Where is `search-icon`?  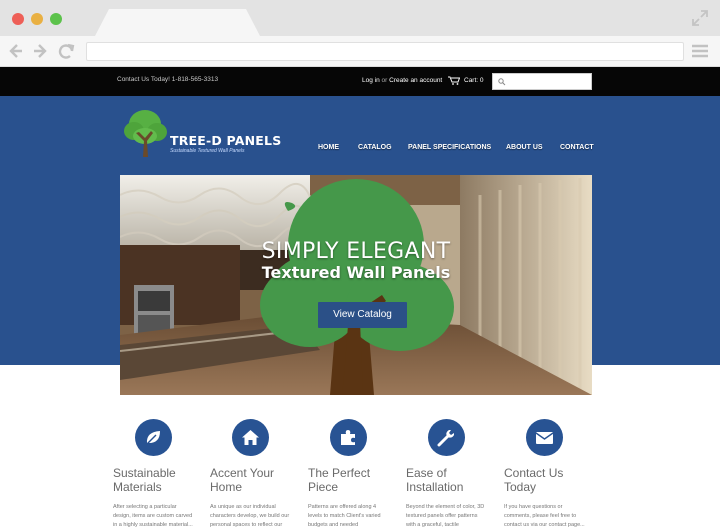
search-icon is located at coordinates (502, 82).